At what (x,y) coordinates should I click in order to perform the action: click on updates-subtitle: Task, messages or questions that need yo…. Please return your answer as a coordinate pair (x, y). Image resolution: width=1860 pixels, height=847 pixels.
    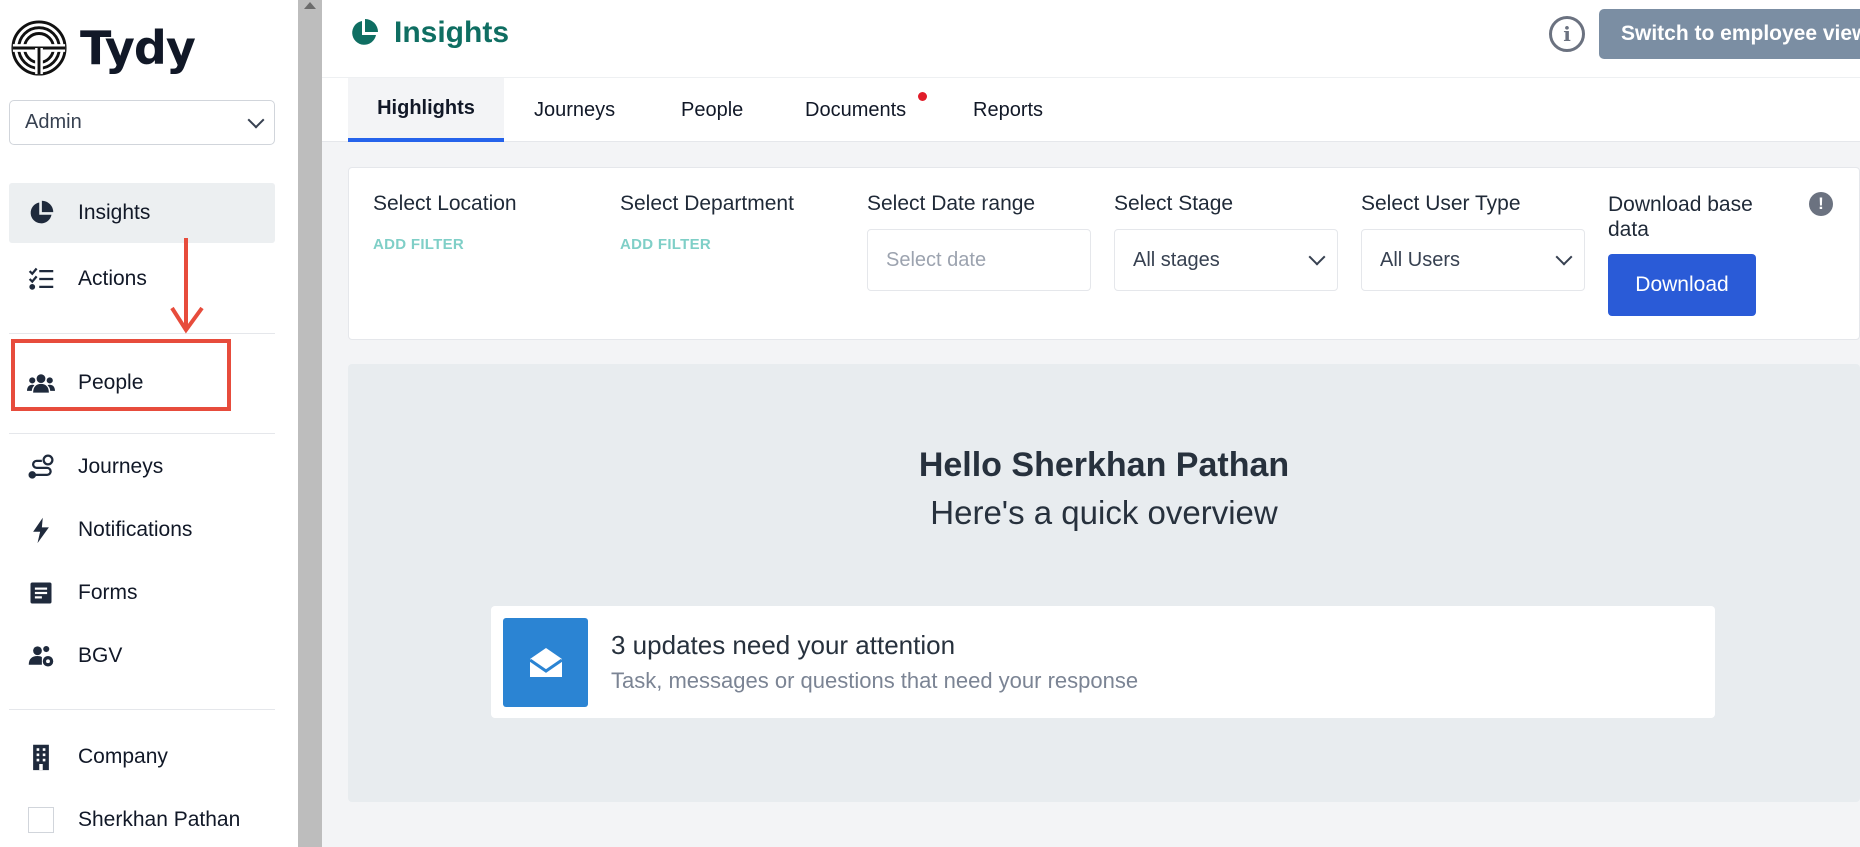
    Looking at the image, I should click on (875, 680).